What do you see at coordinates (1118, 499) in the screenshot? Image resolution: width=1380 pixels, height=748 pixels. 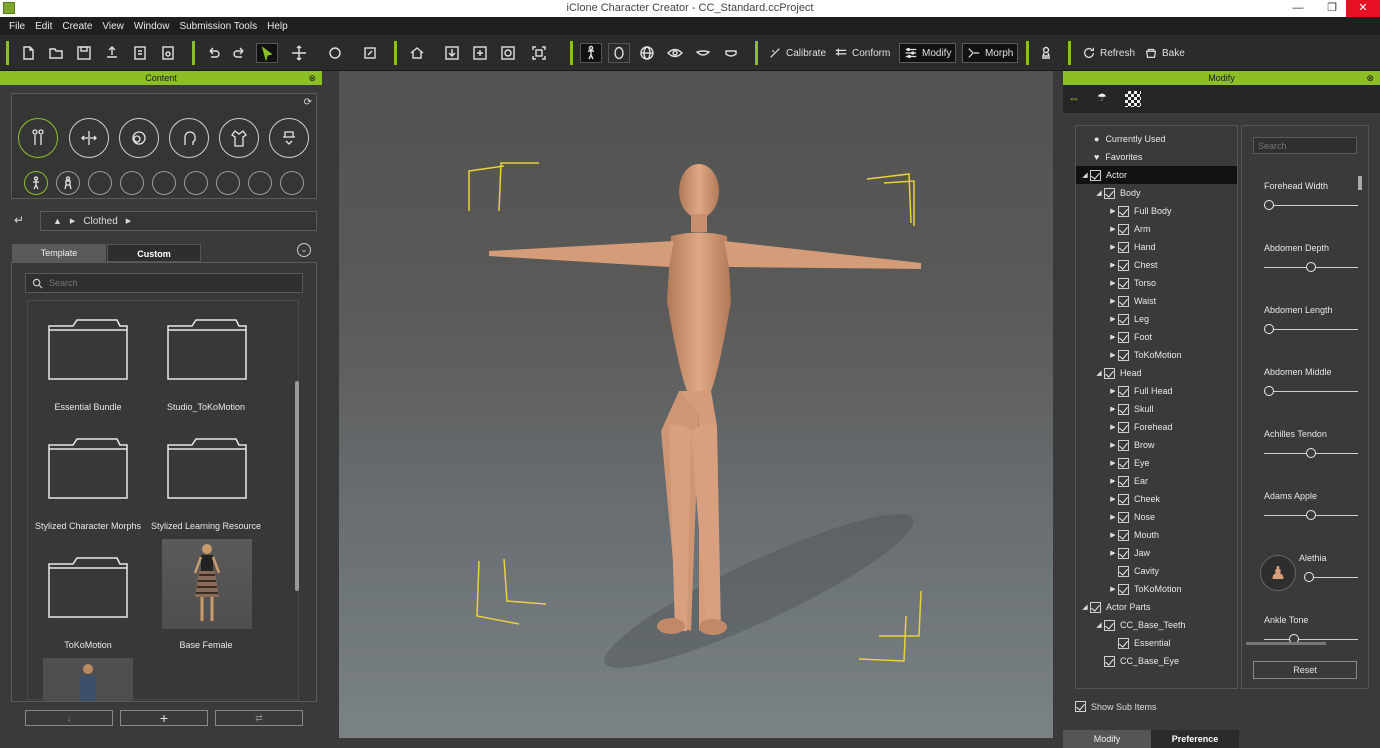 I see `tree-item: ▶ Cheek` at bounding box center [1118, 499].